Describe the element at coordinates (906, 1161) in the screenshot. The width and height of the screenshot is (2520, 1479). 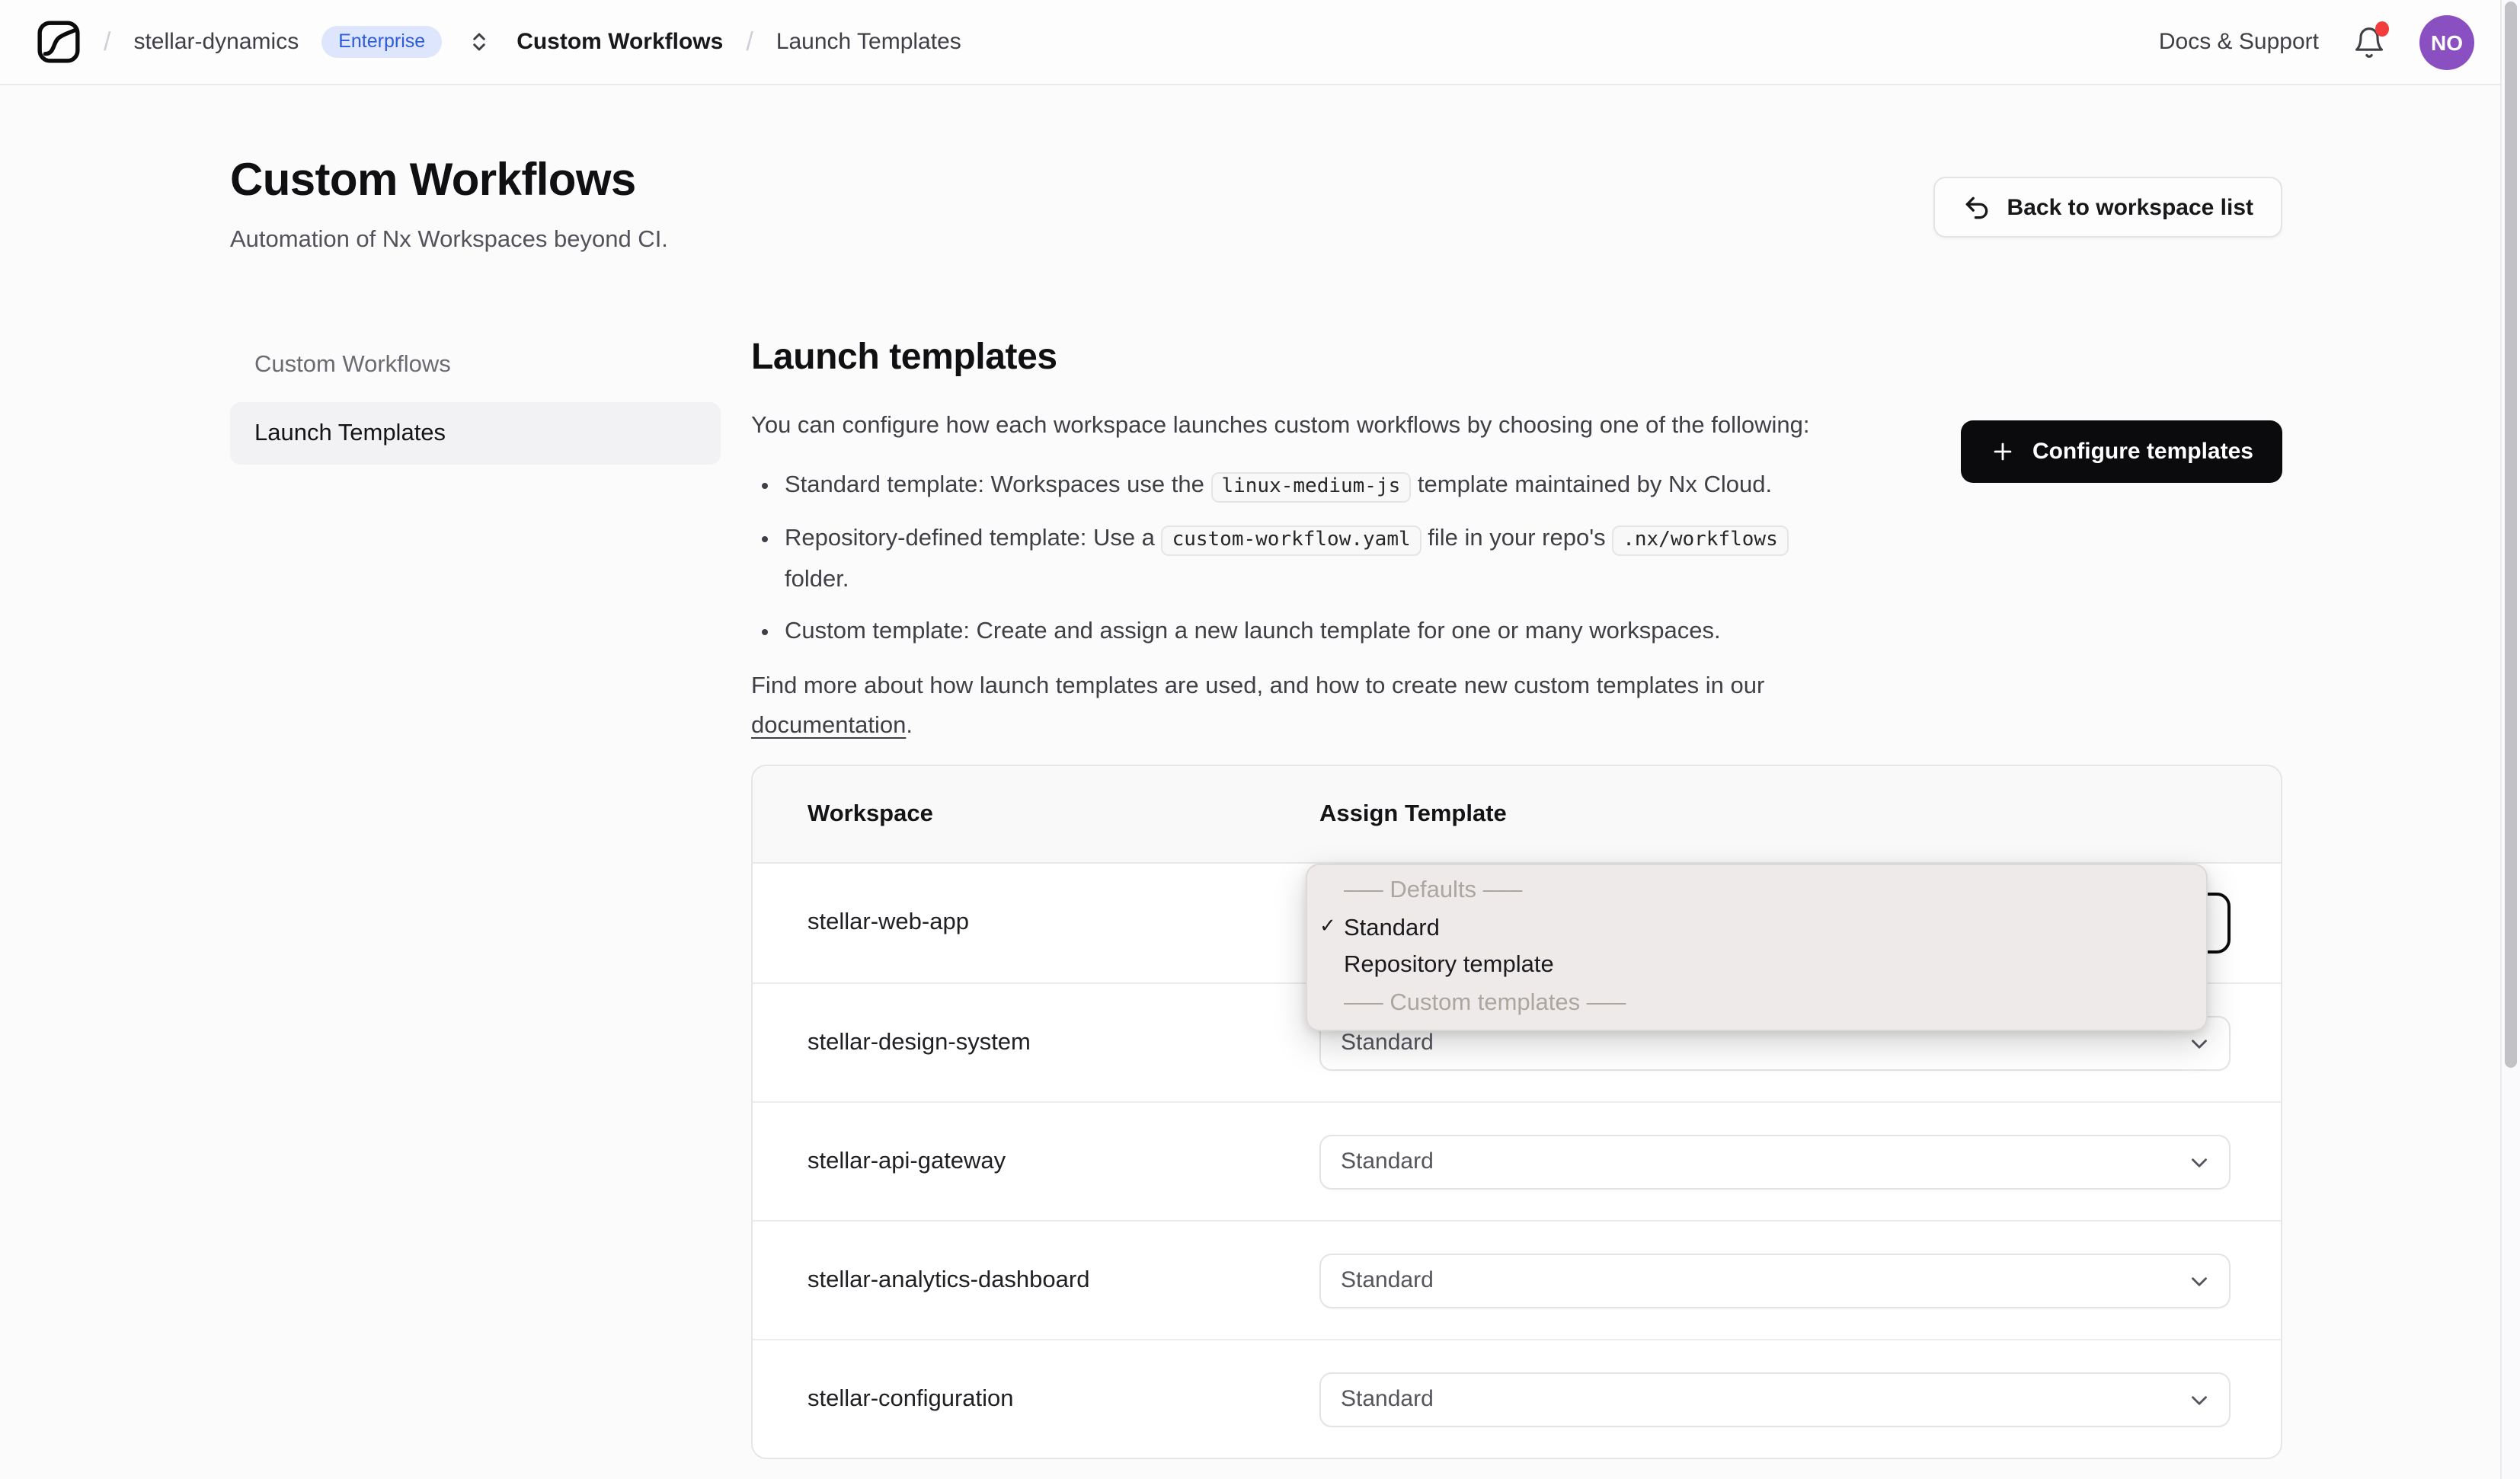
I see `workspace-name: stellar-api-gateway` at that location.